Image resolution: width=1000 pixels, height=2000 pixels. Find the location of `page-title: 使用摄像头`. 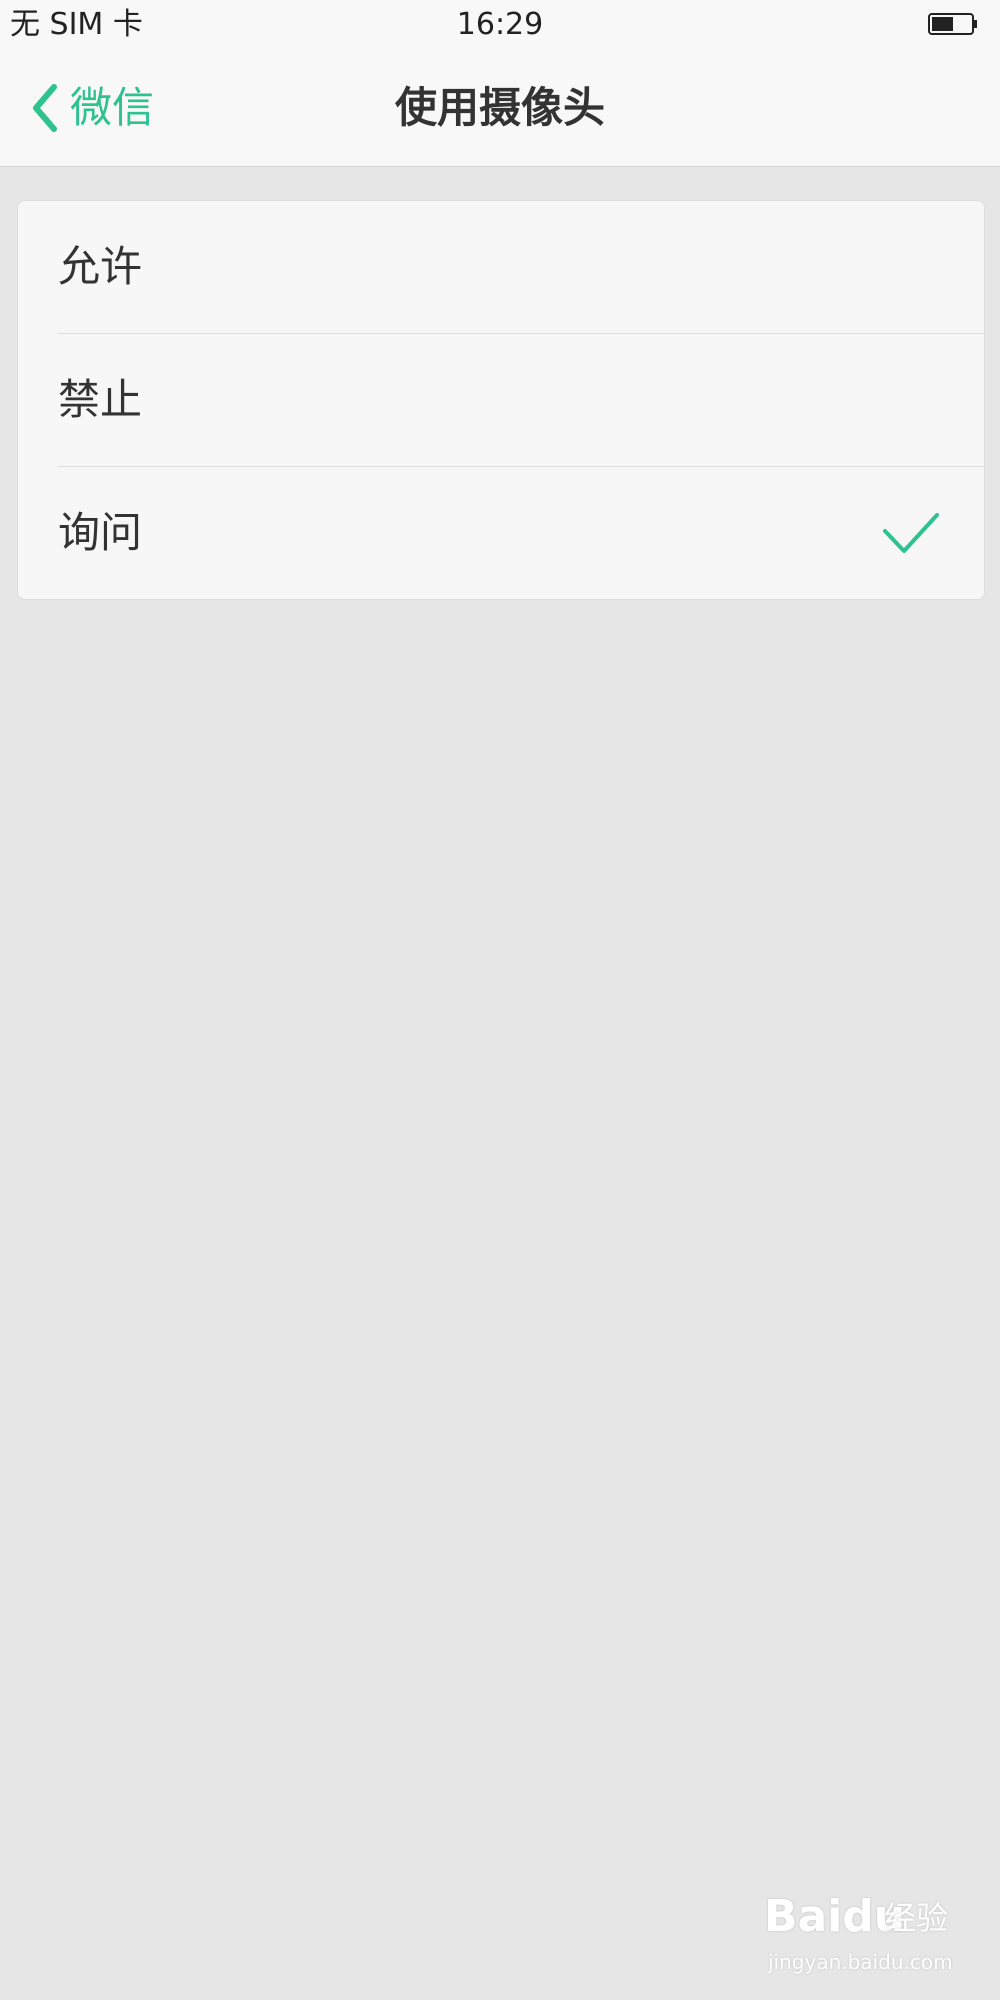

page-title: 使用摄像头 is located at coordinates (499, 107).